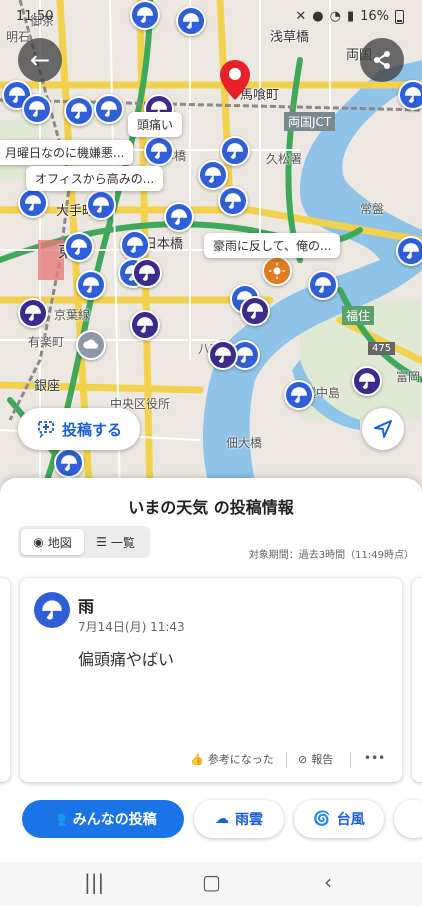  Describe the element at coordinates (5, 680) in the screenshot. I see `prev-post-card` at that location.